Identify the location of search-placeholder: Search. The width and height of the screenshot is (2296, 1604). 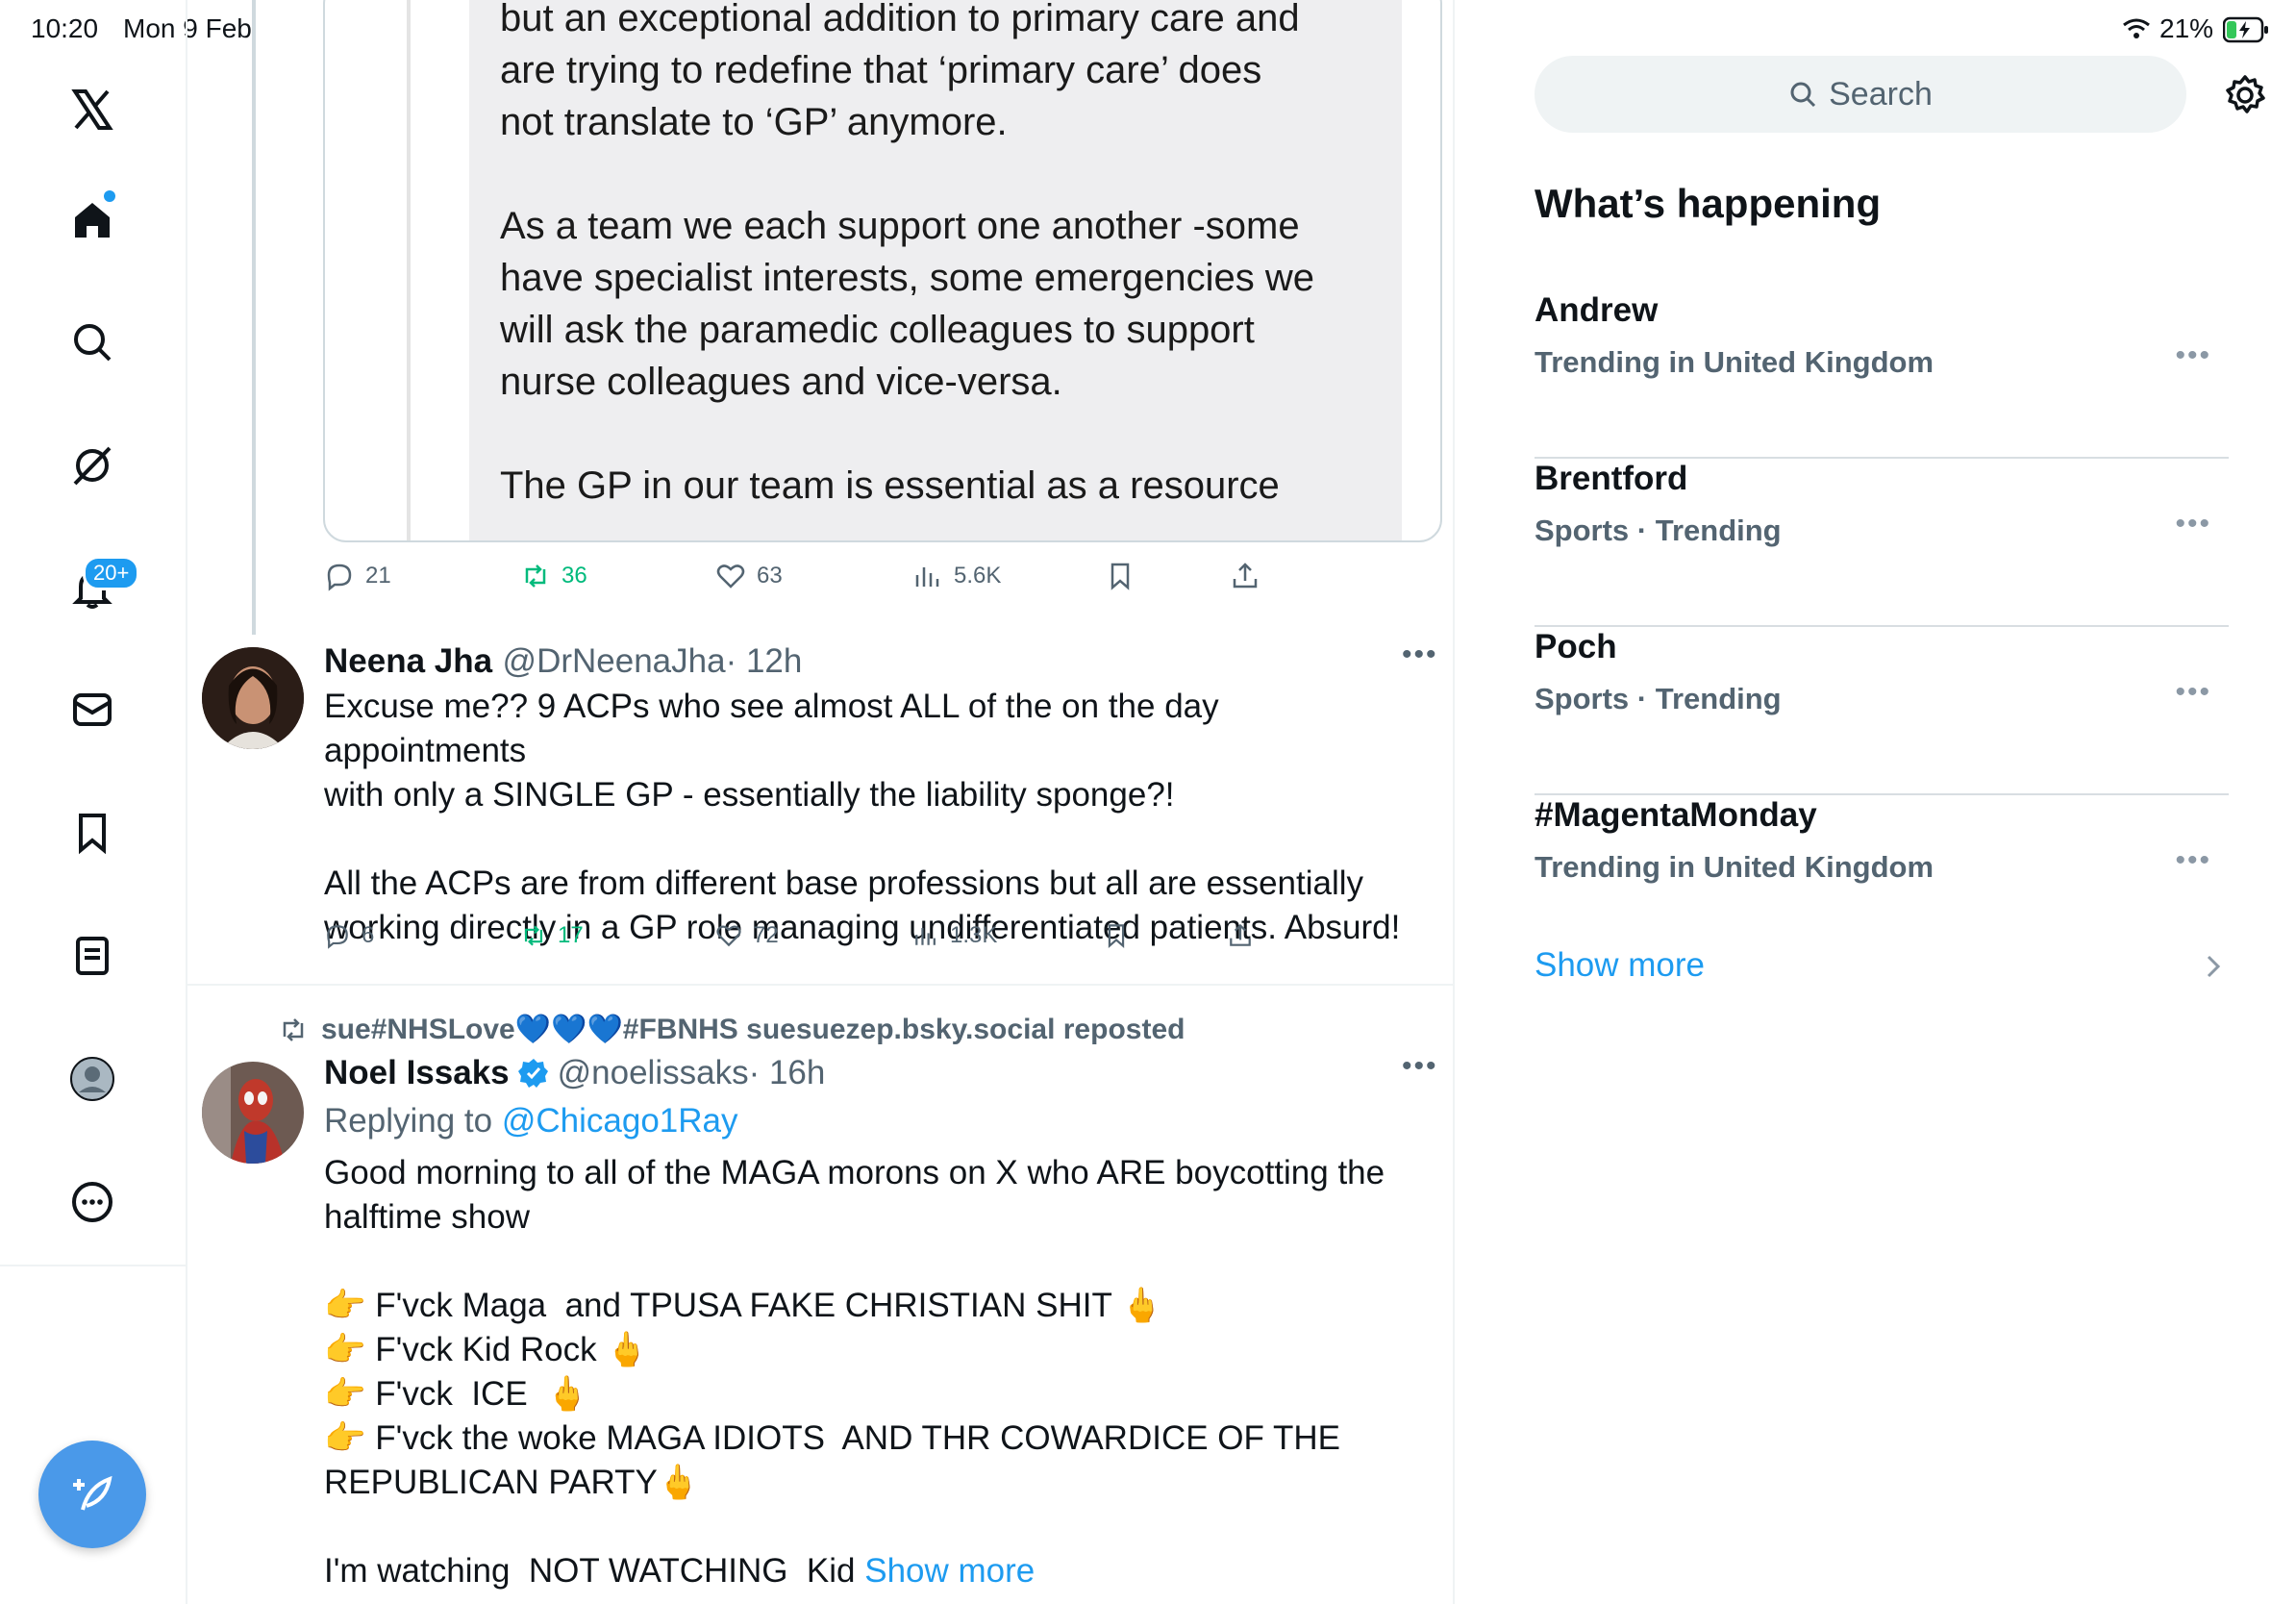
(1881, 94).